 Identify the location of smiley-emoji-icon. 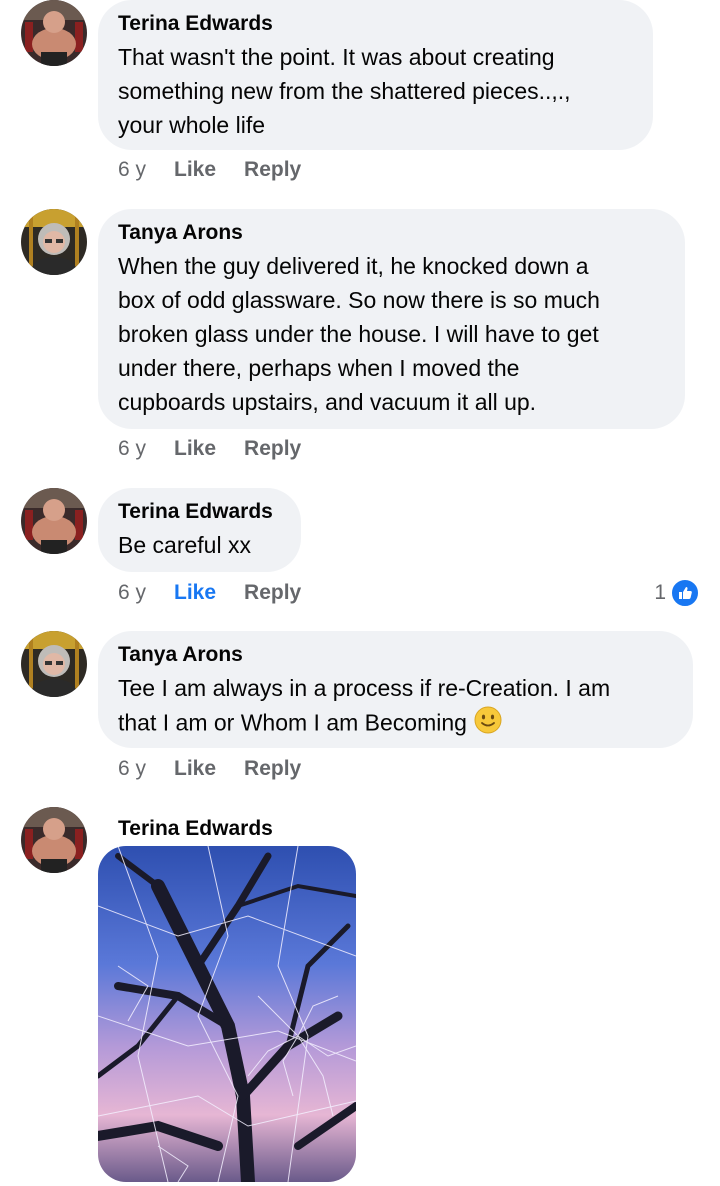
(488, 724).